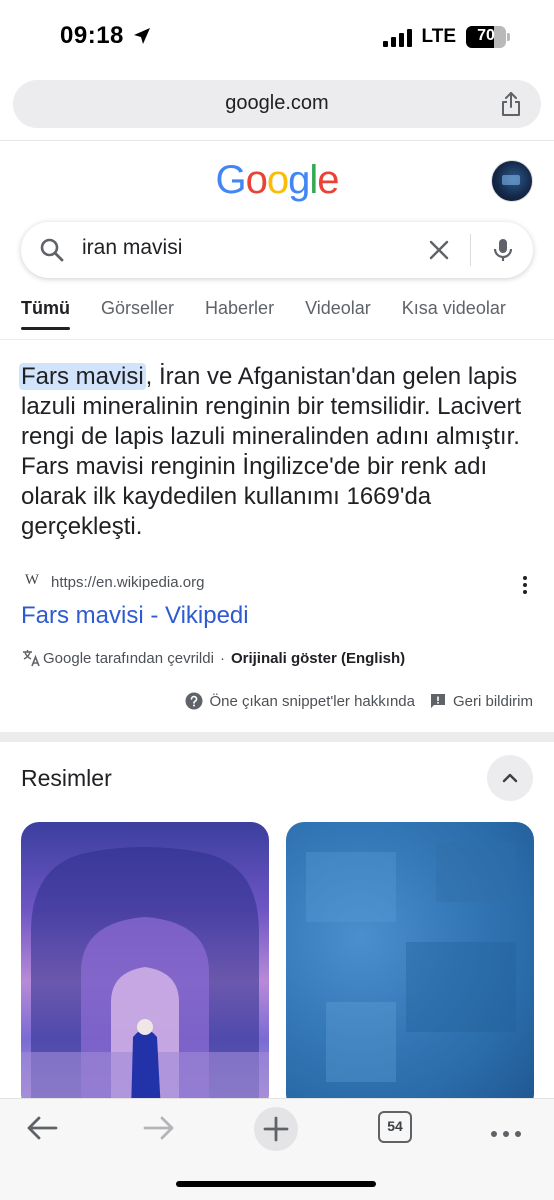  Describe the element at coordinates (506, 1134) in the screenshot. I see `more-menu-icon` at that location.